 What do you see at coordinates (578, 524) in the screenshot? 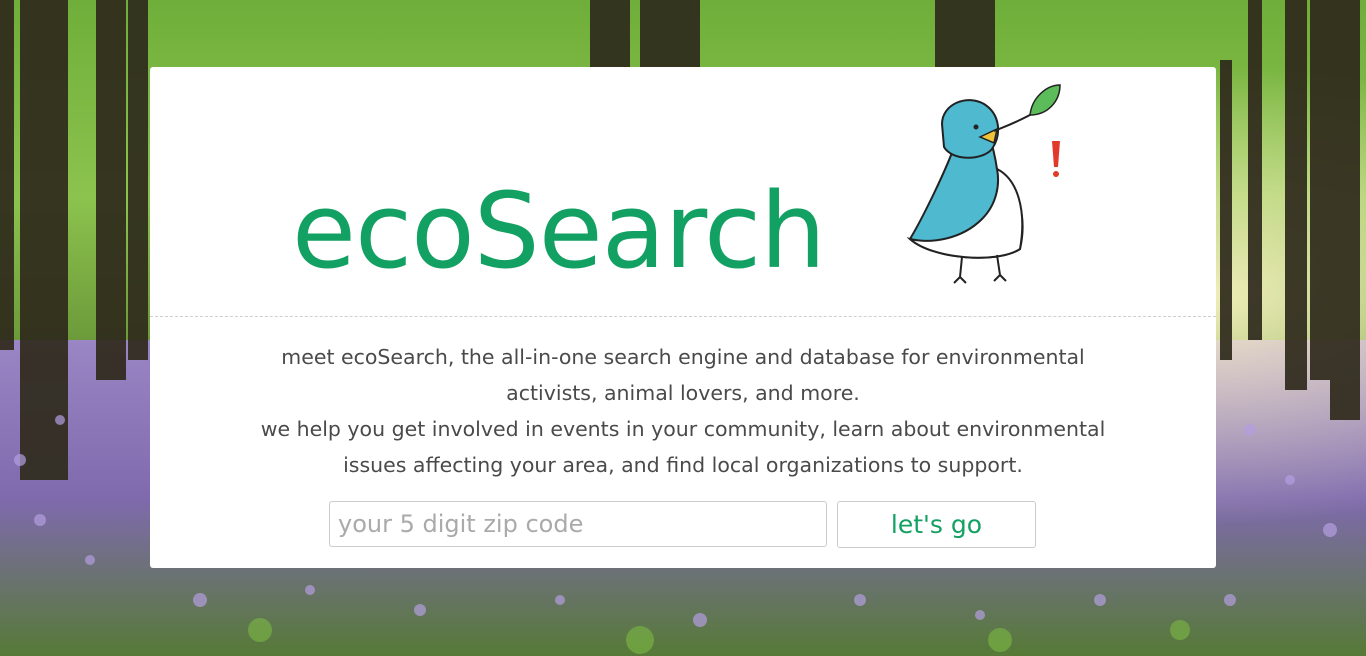
I see `zip-code-input` at bounding box center [578, 524].